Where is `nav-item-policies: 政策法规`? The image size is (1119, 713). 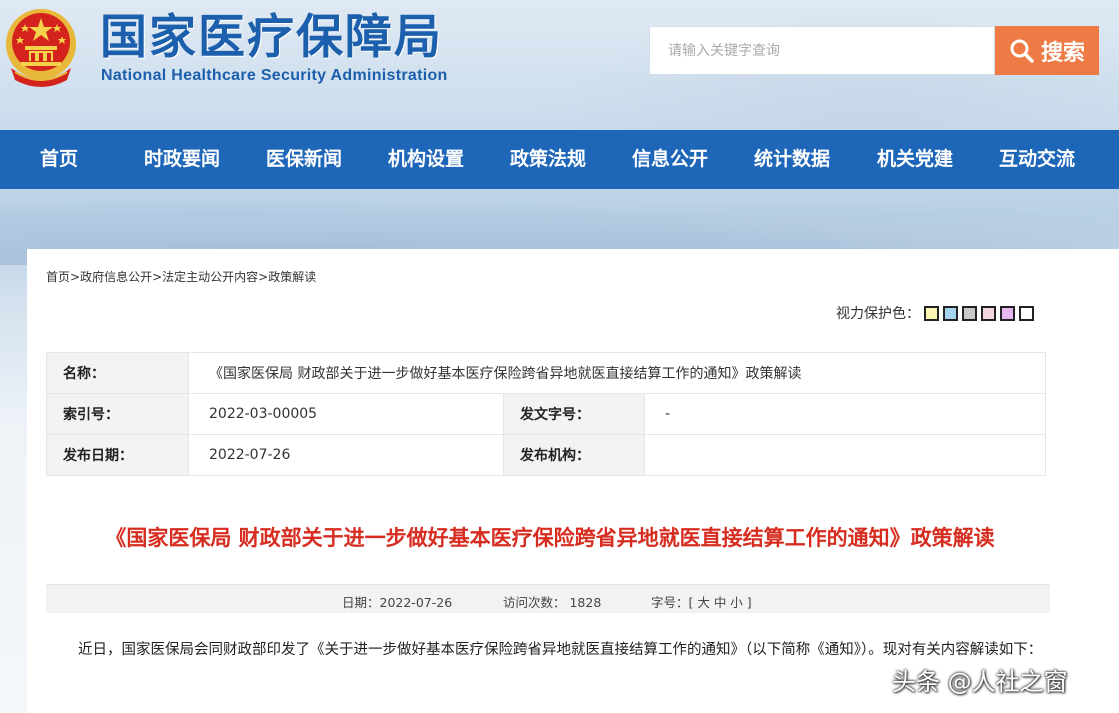 nav-item-policies: 政策法规 is located at coordinates (548, 159).